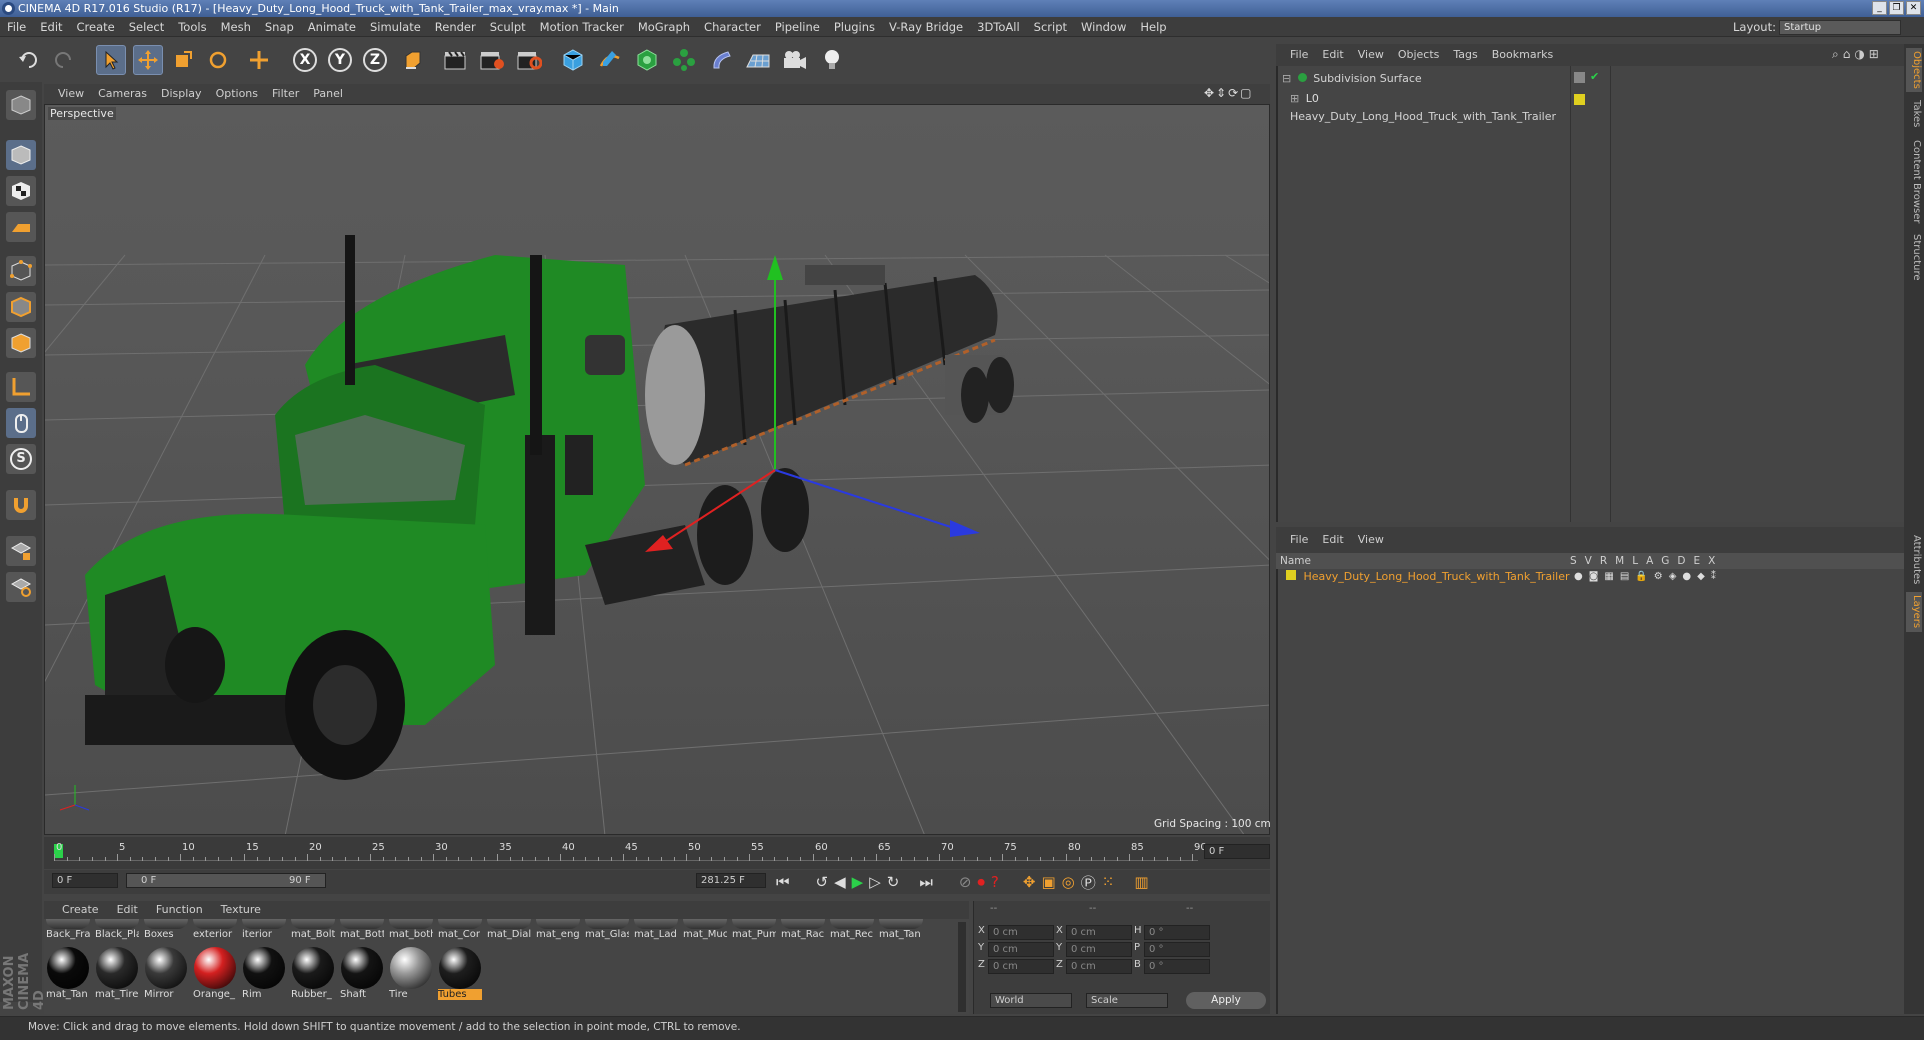 This screenshot has height=1040, width=1924. Describe the element at coordinates (183, 60) in the screenshot. I see `scale-tool-button` at that location.